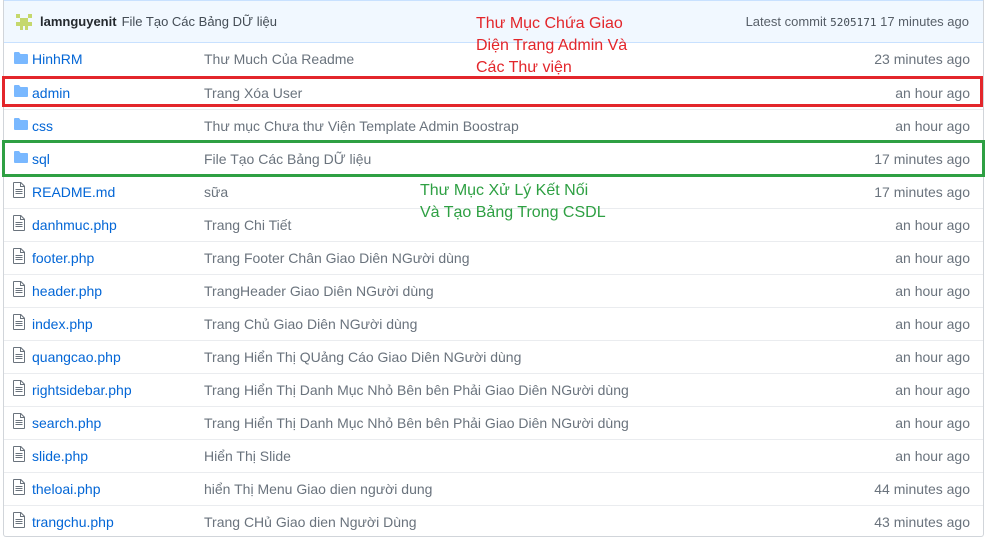  Describe the element at coordinates (549, 23) in the screenshot. I see `red-annotation-line-1: Thư Mục Chứa Giao` at that location.